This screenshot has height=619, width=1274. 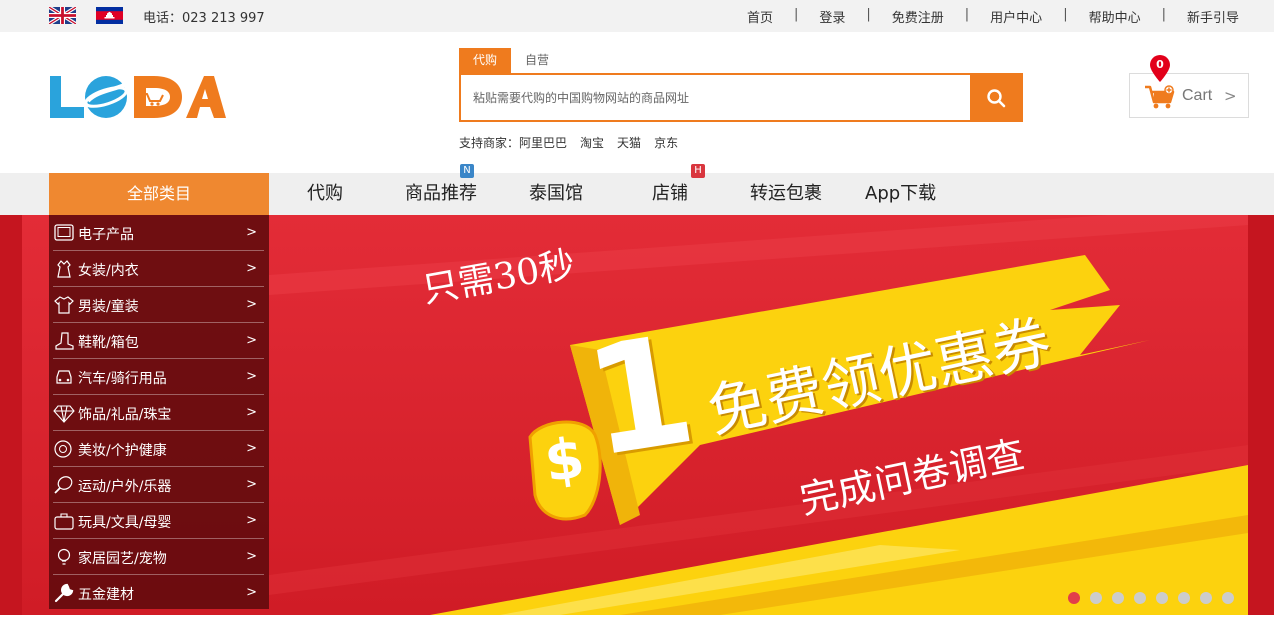 What do you see at coordinates (832, 16) in the screenshot?
I see `login-link: 登录` at bounding box center [832, 16].